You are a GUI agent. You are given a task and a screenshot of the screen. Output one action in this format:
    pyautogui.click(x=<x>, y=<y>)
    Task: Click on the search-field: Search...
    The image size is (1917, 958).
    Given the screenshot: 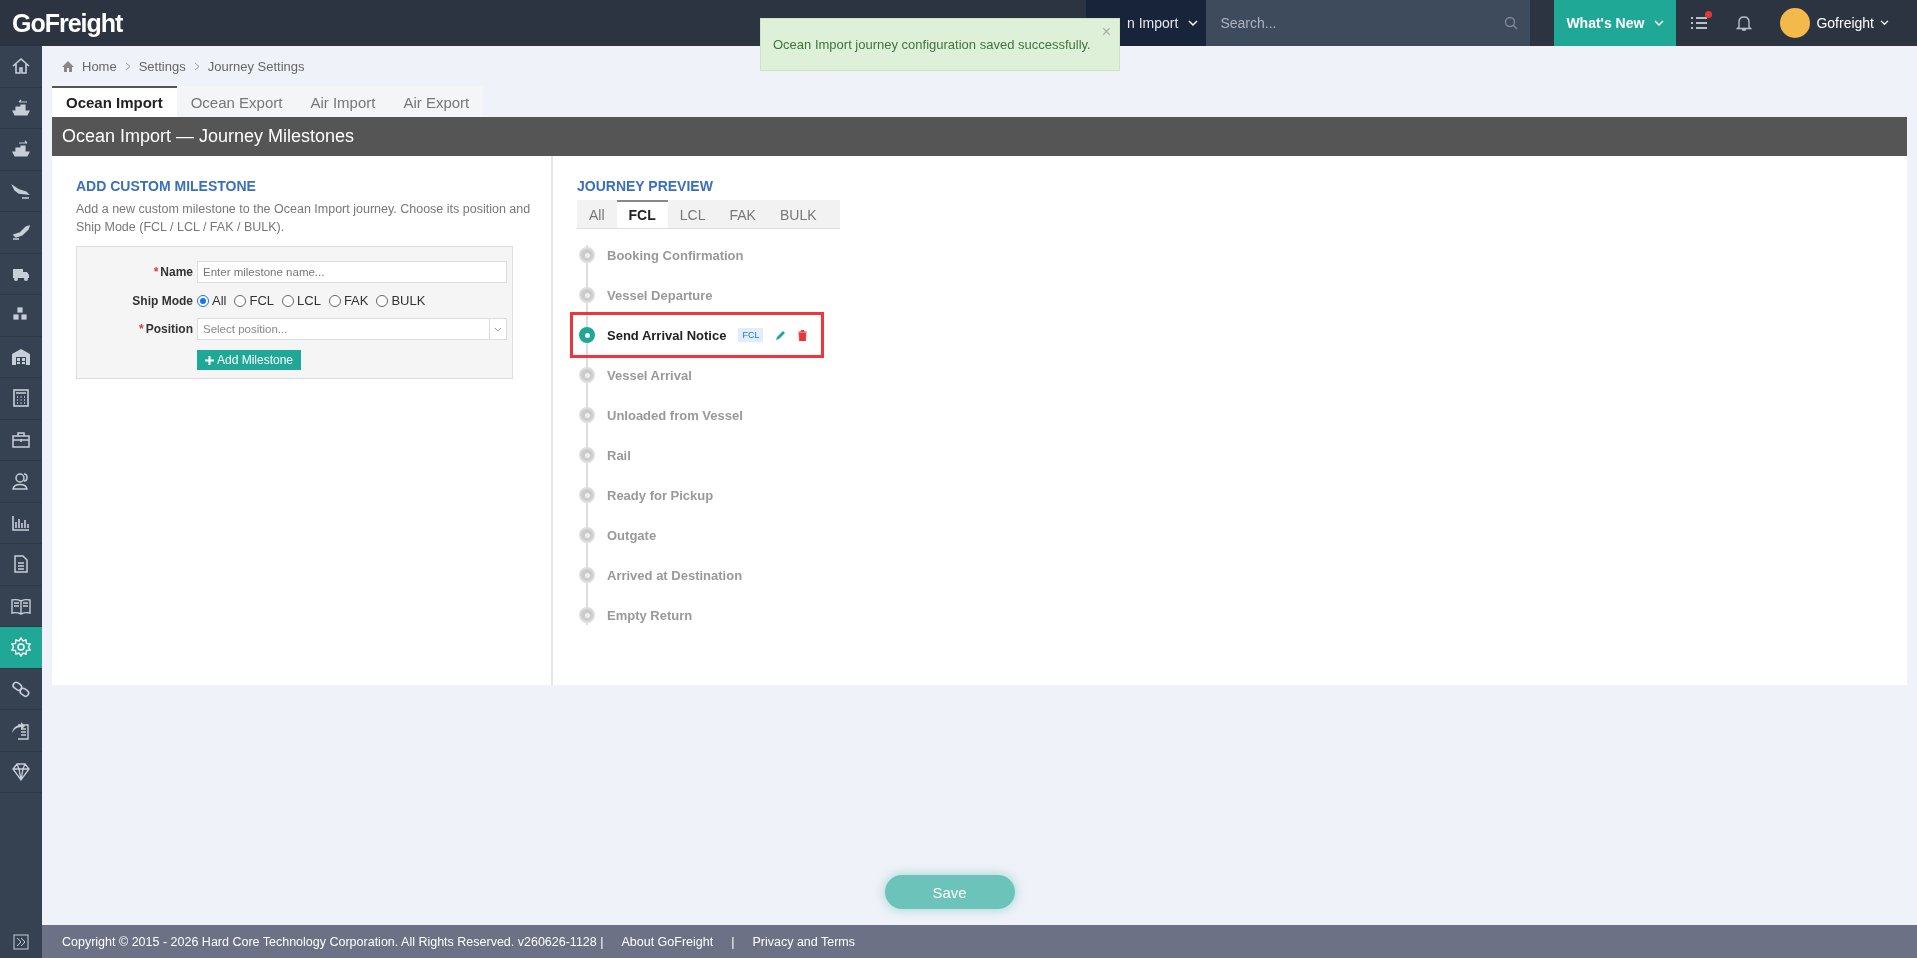 What is the action you would take?
    pyautogui.click(x=1368, y=23)
    